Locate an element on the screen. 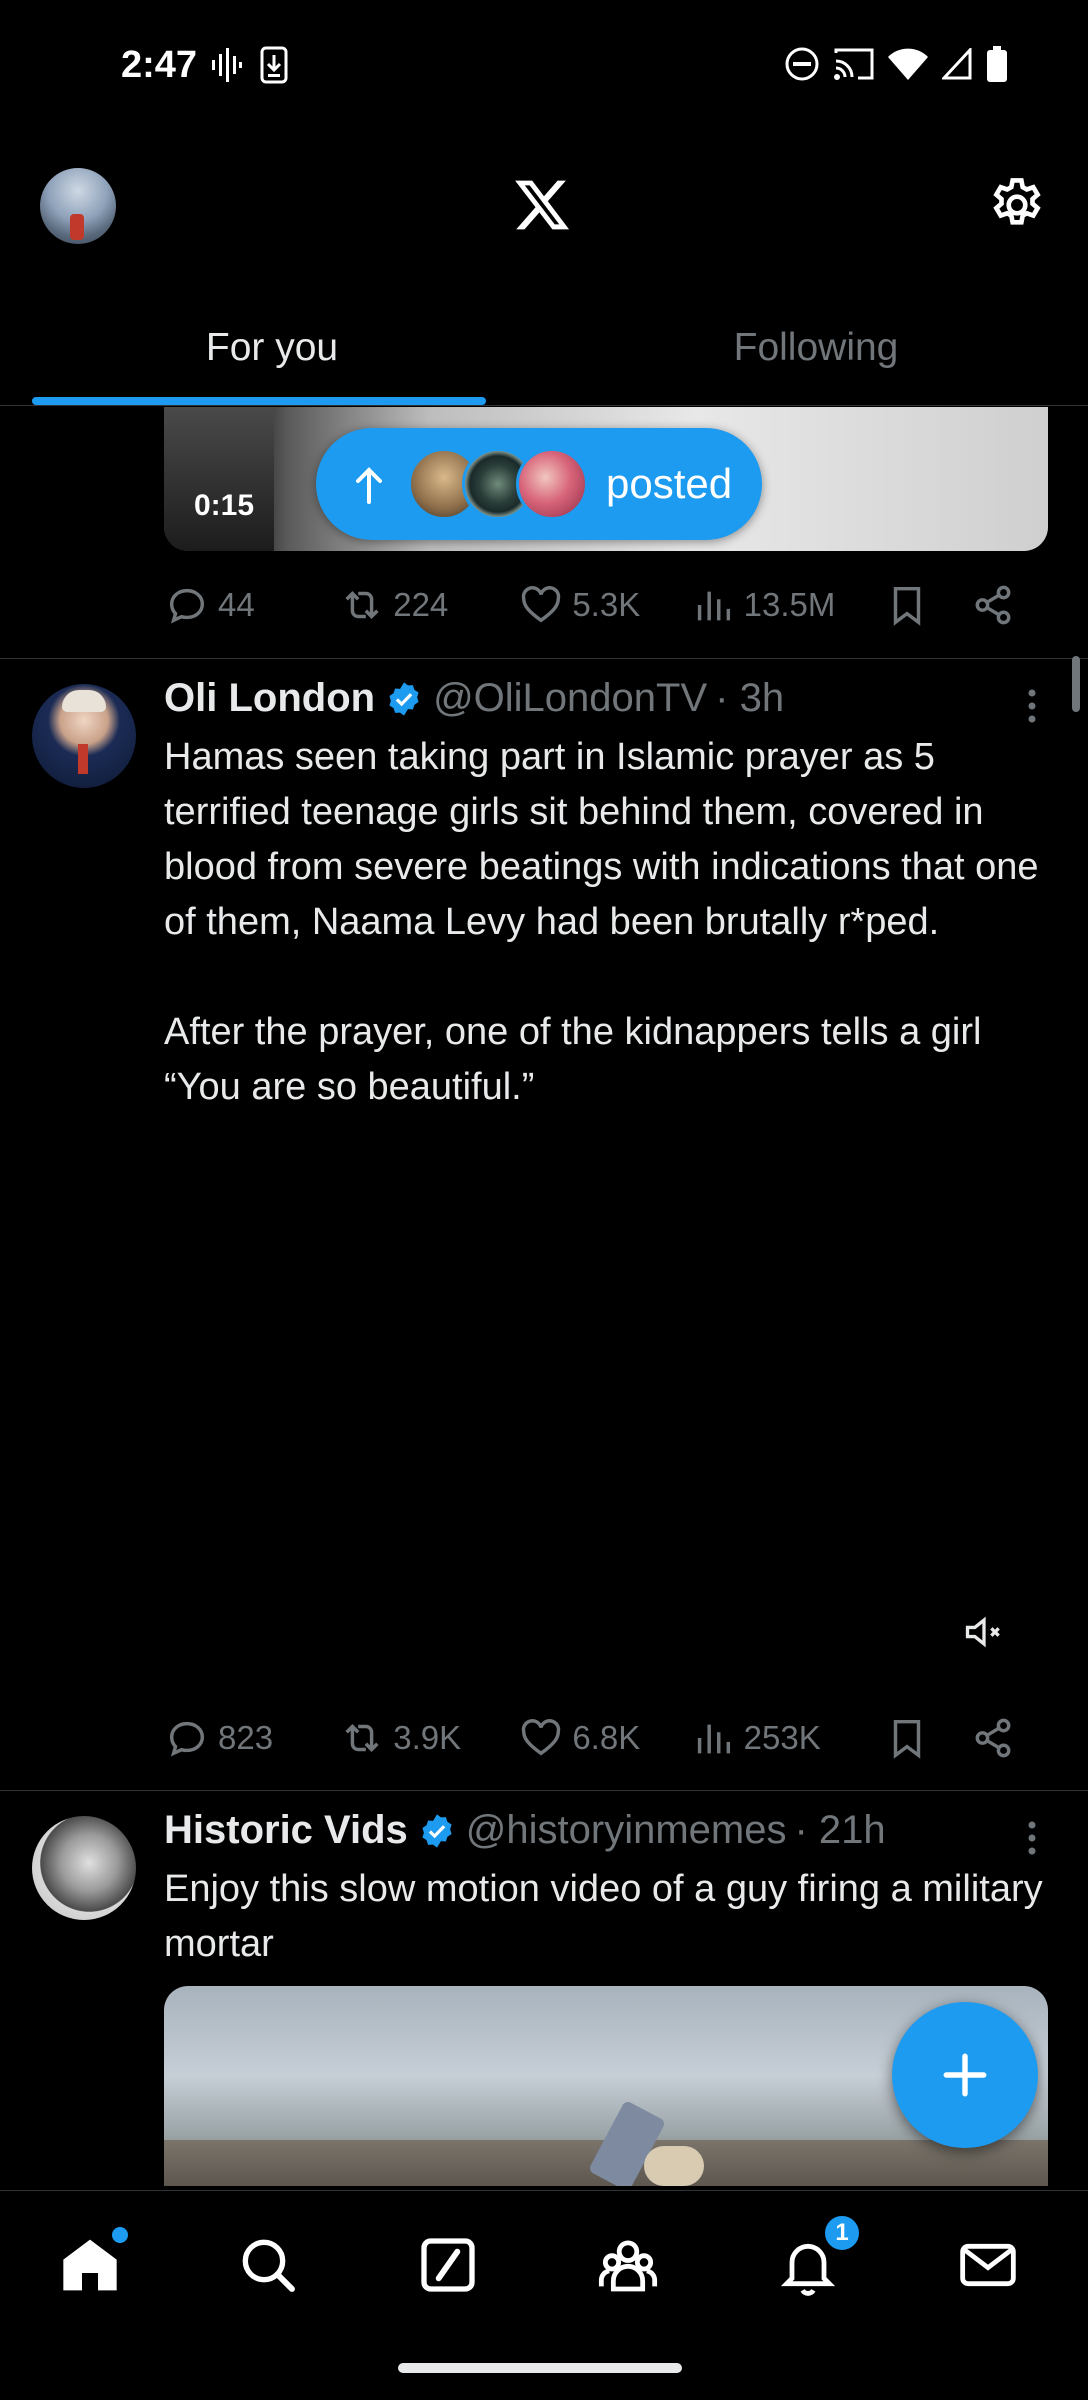 Image resolution: width=1088 pixels, height=2400 pixels. grok-icon is located at coordinates (448, 2265).